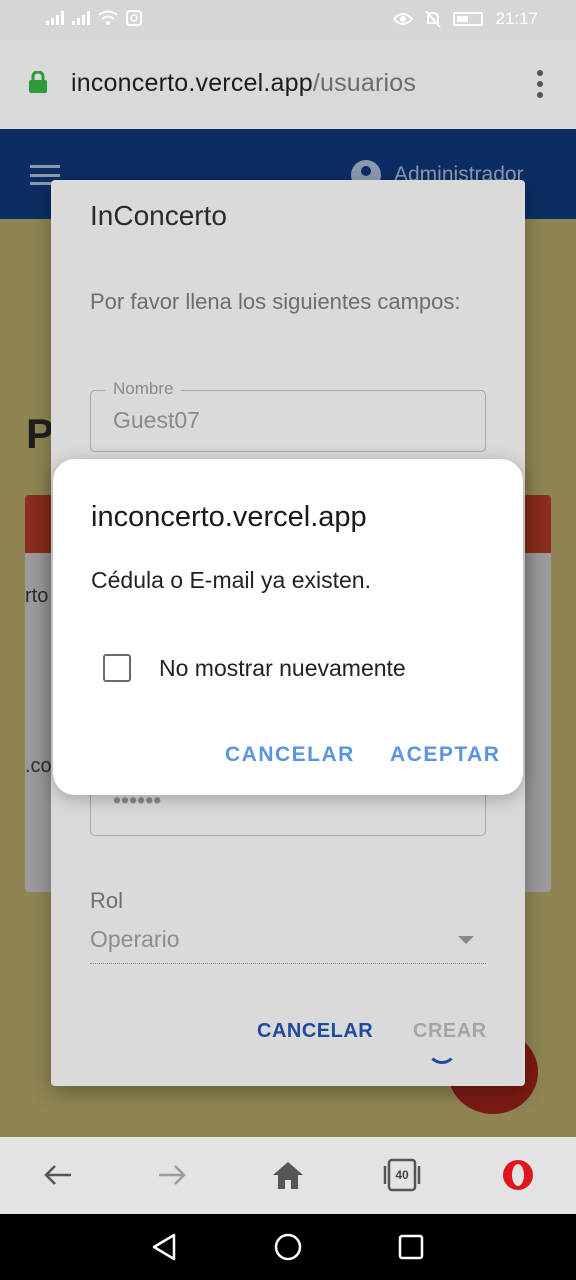 Image resolution: width=576 pixels, height=1280 pixels. I want to click on alert-cancel-button: CANCELAR, so click(290, 755).